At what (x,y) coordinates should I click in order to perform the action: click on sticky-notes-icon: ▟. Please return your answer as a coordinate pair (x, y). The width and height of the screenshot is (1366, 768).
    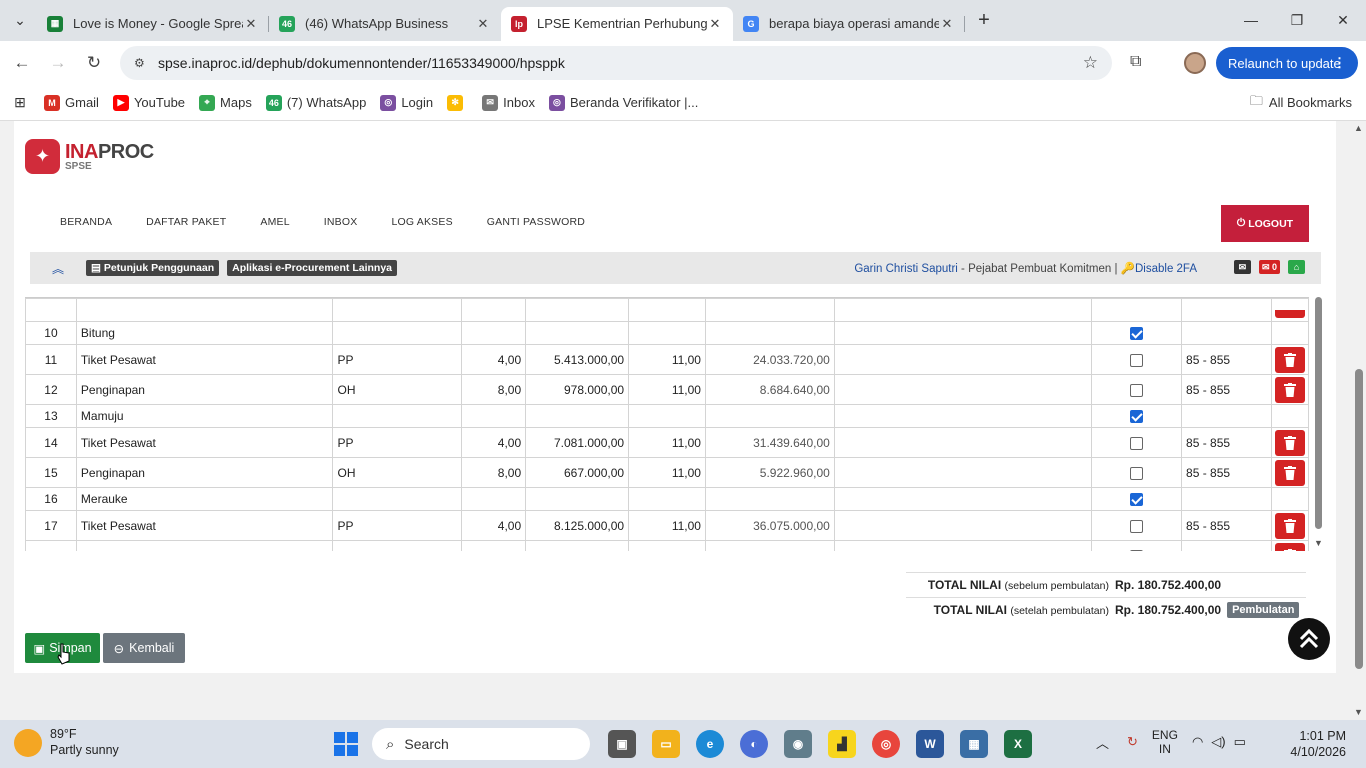
    Looking at the image, I should click on (842, 744).